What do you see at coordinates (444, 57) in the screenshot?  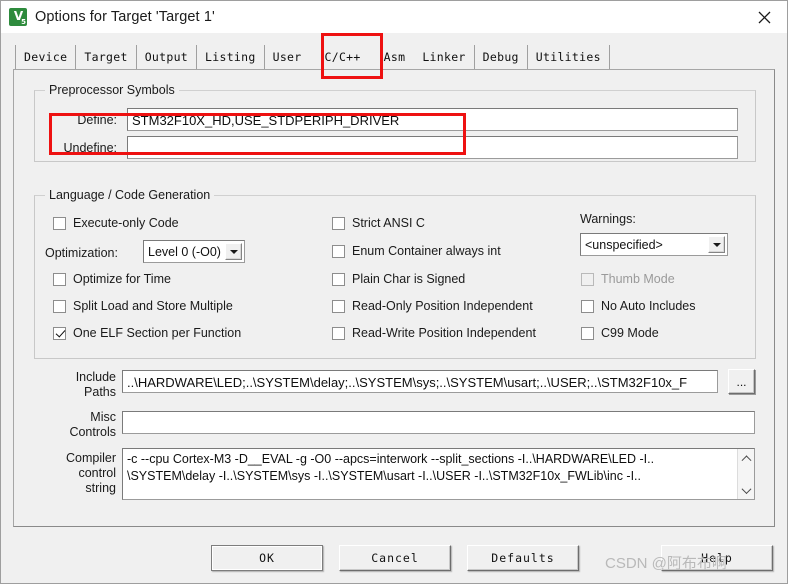 I see `tab-linker: Linker` at bounding box center [444, 57].